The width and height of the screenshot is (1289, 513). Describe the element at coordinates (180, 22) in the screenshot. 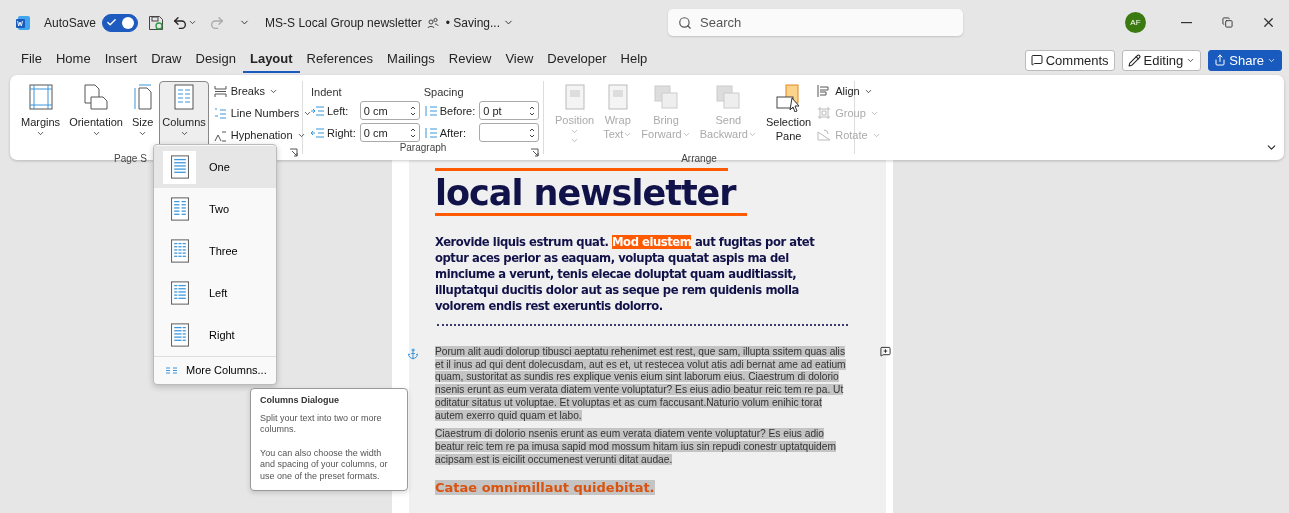

I see `undo-icon` at that location.